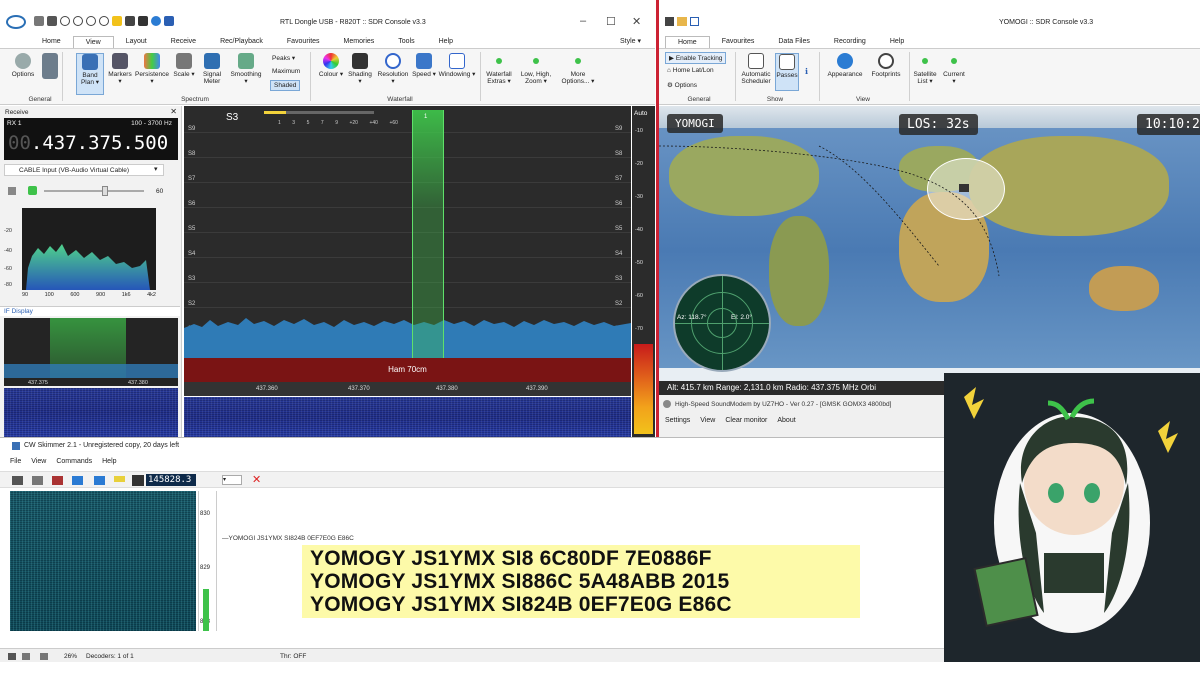 The image size is (1200, 675). Describe the element at coordinates (806, 71) in the screenshot. I see `info-icon: ℹ` at that location.